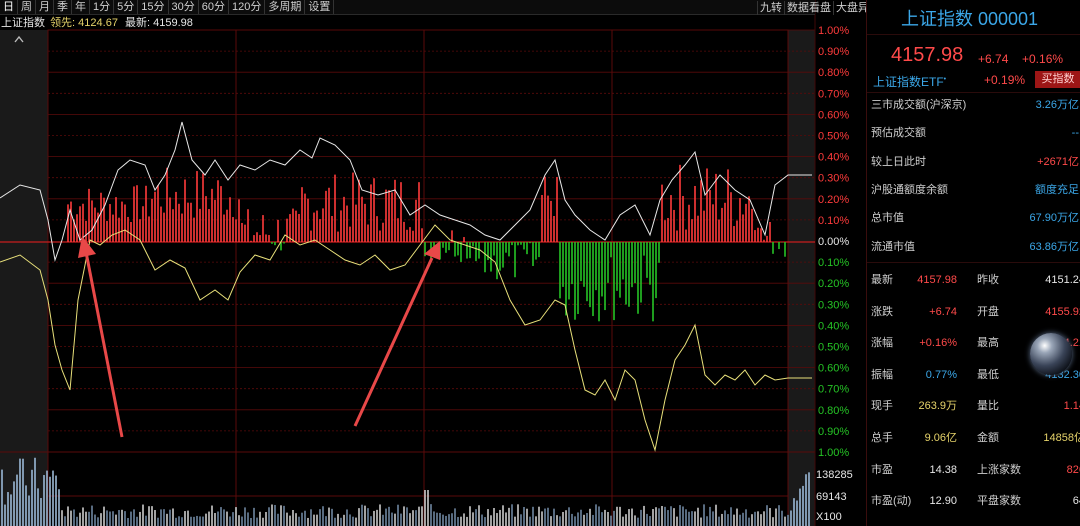  What do you see at coordinates (973, 312) in the screenshot?
I see `quote-row: 涨跌 +6.74 开盘 4155.92` at bounding box center [973, 312].